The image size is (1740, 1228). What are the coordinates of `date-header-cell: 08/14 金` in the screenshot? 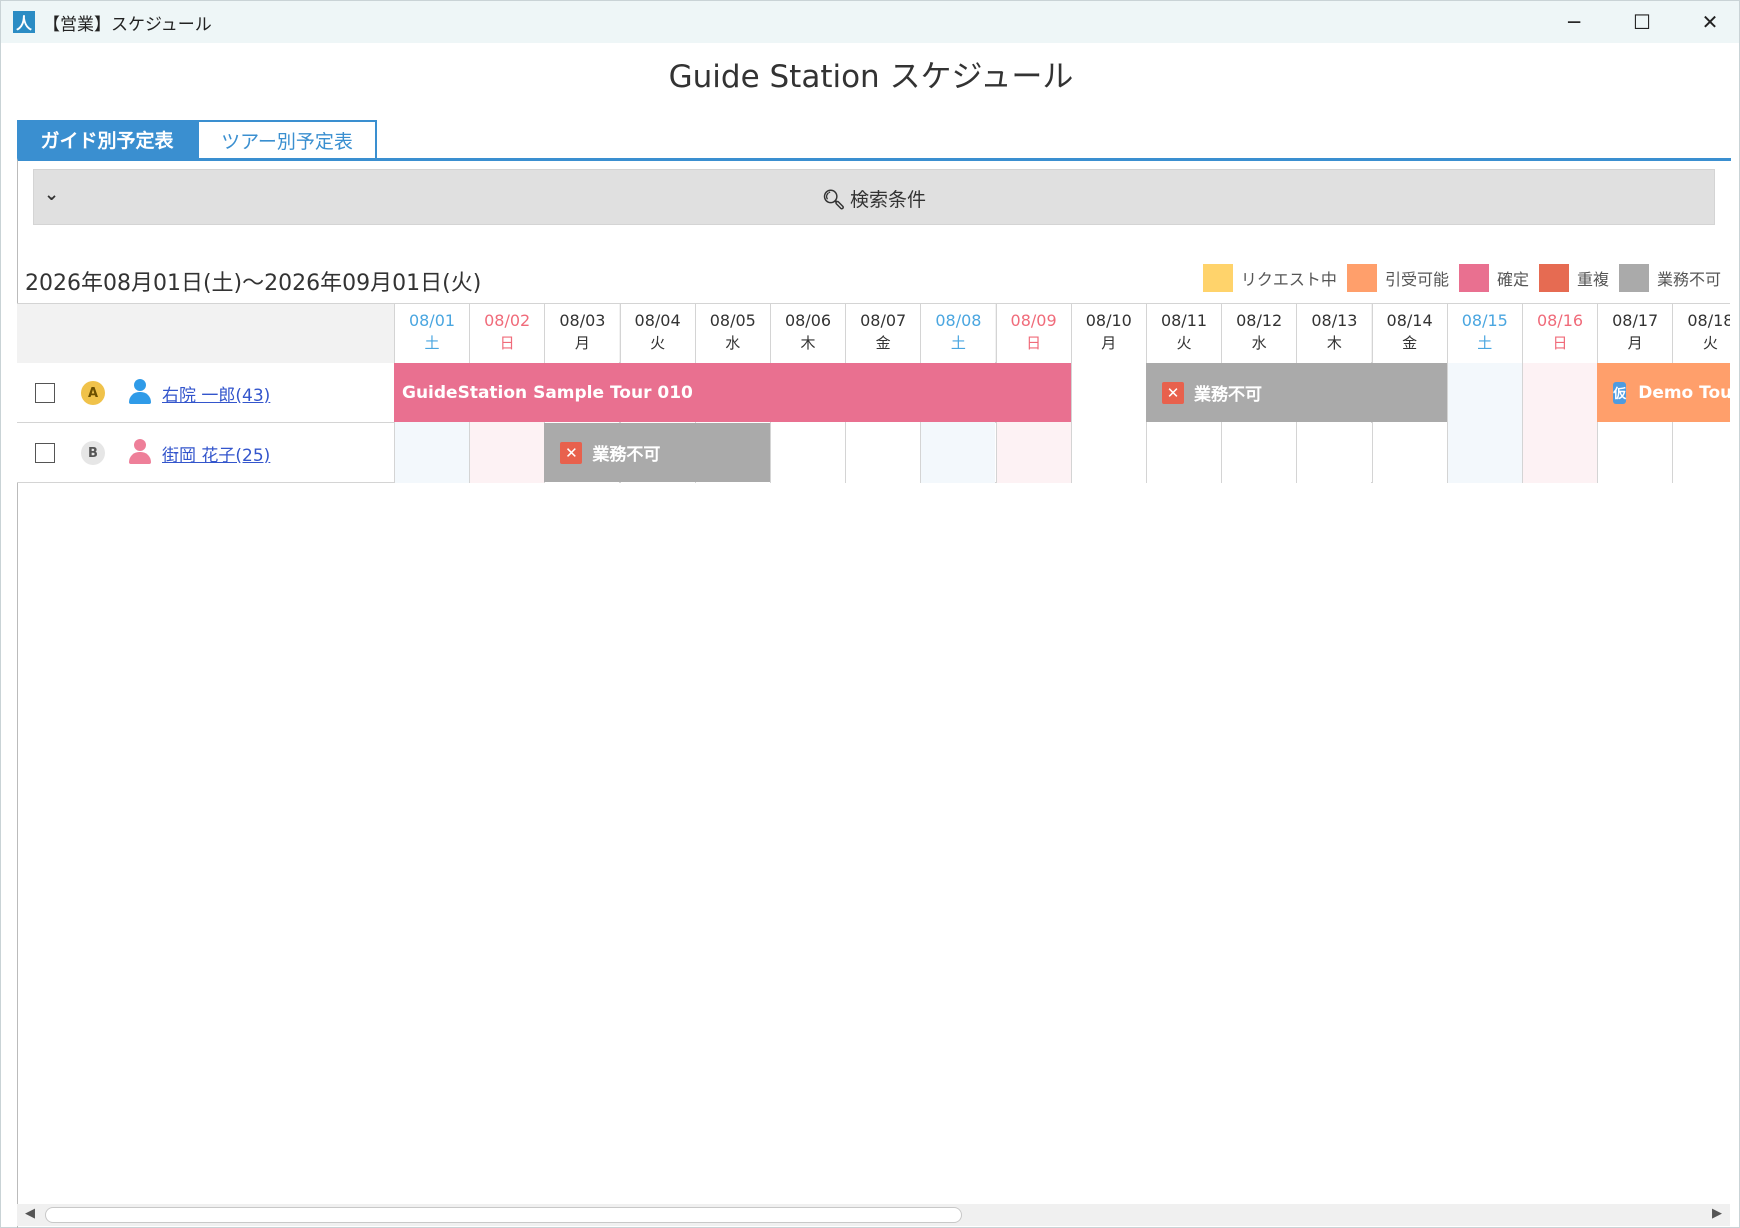 It's located at (1409, 334).